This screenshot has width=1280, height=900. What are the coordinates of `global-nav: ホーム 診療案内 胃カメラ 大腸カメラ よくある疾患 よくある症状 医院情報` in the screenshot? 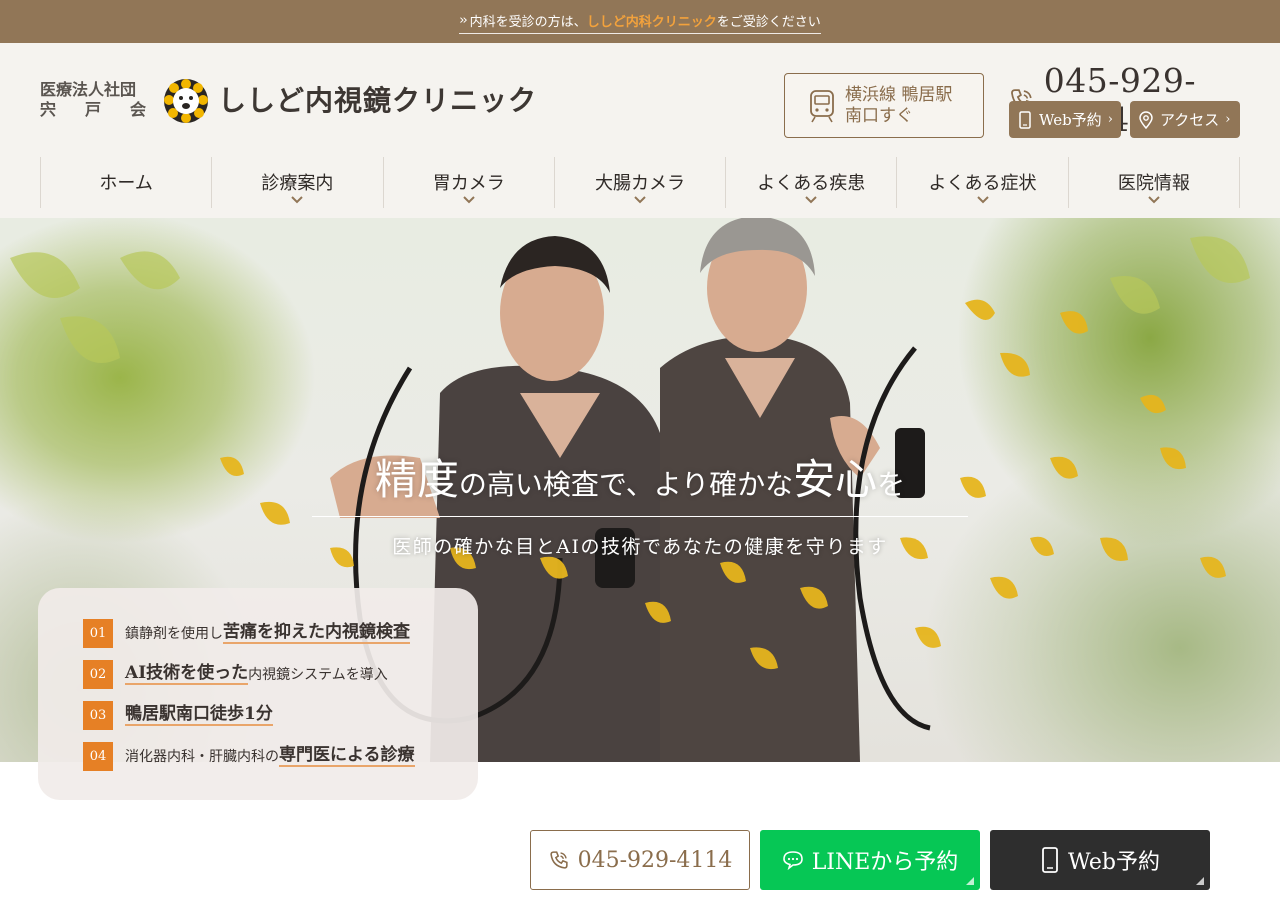 It's located at (640, 182).